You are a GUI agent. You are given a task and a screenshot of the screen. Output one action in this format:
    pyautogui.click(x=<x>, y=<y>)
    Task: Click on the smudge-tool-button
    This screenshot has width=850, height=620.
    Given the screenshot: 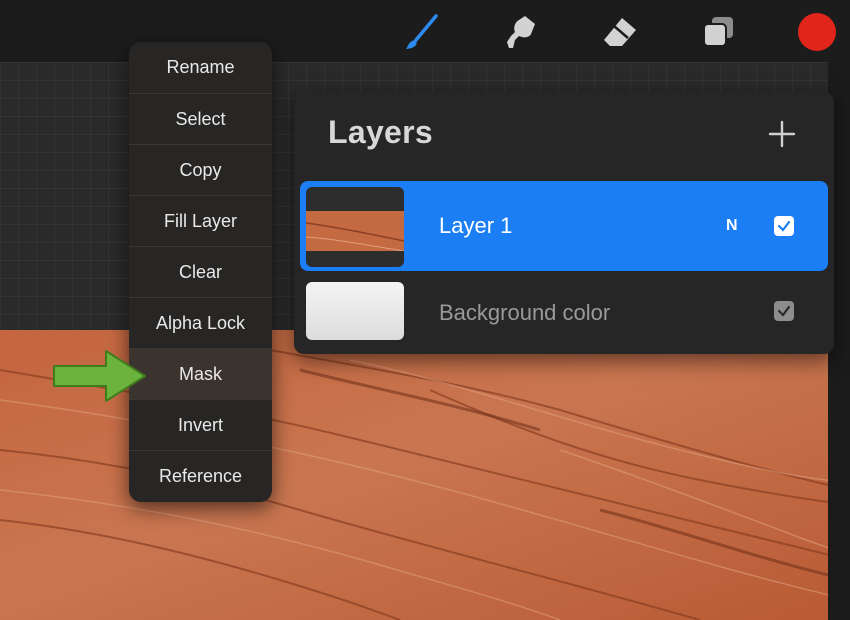 What is the action you would take?
    pyautogui.click(x=521, y=32)
    